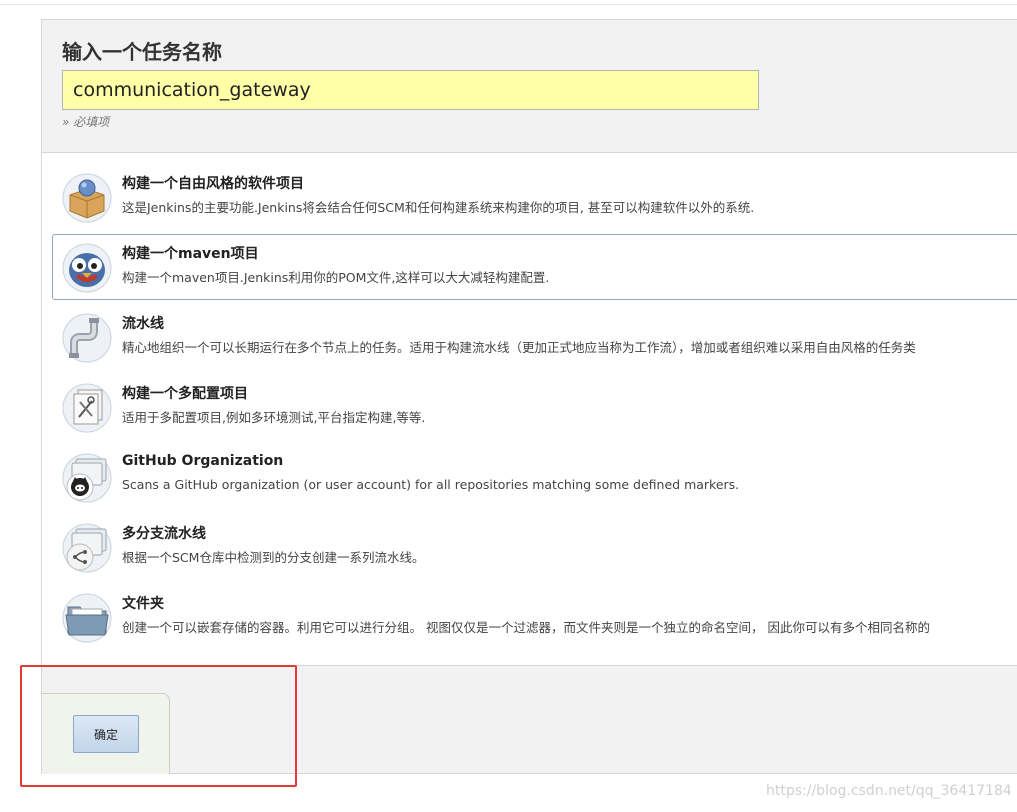 The width and height of the screenshot is (1017, 812). Describe the element at coordinates (87, 268) in the screenshot. I see `maven-project-icon` at that location.